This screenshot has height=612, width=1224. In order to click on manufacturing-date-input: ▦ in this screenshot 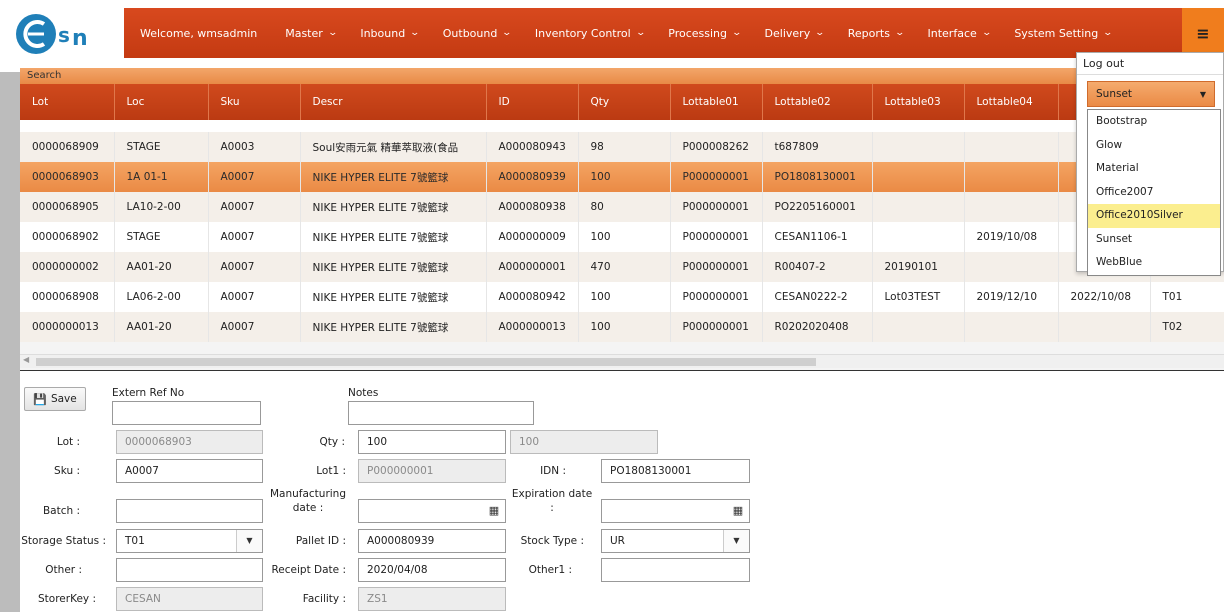, I will do `click(432, 511)`.